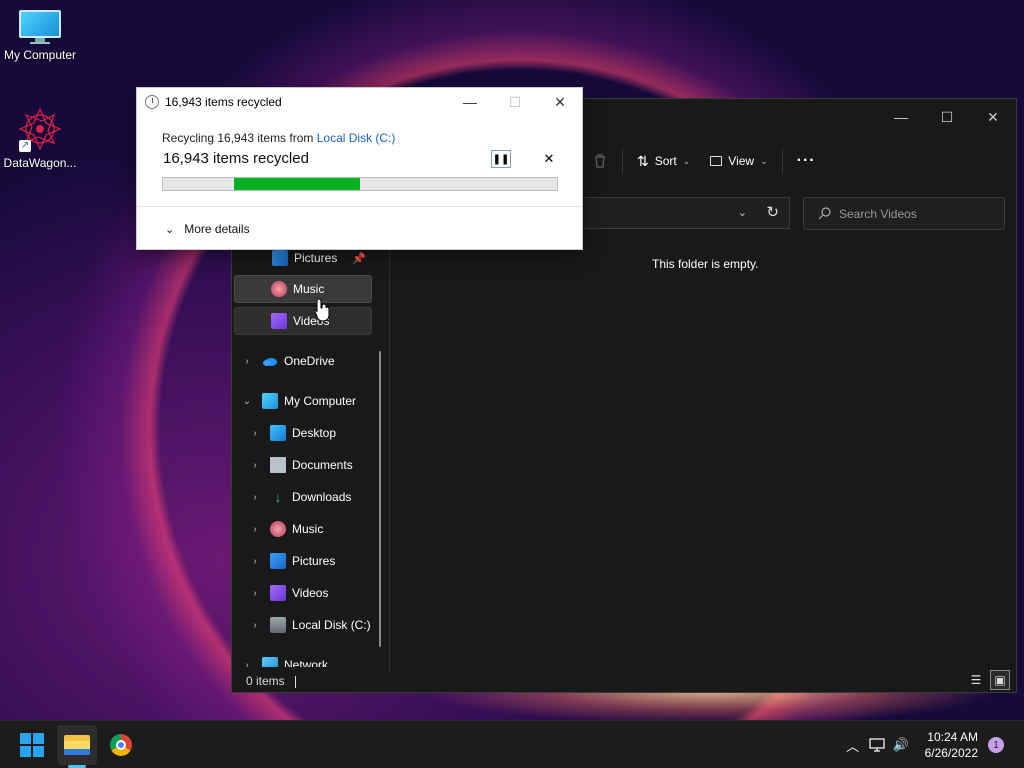  I want to click on clock-icon, so click(152, 102).